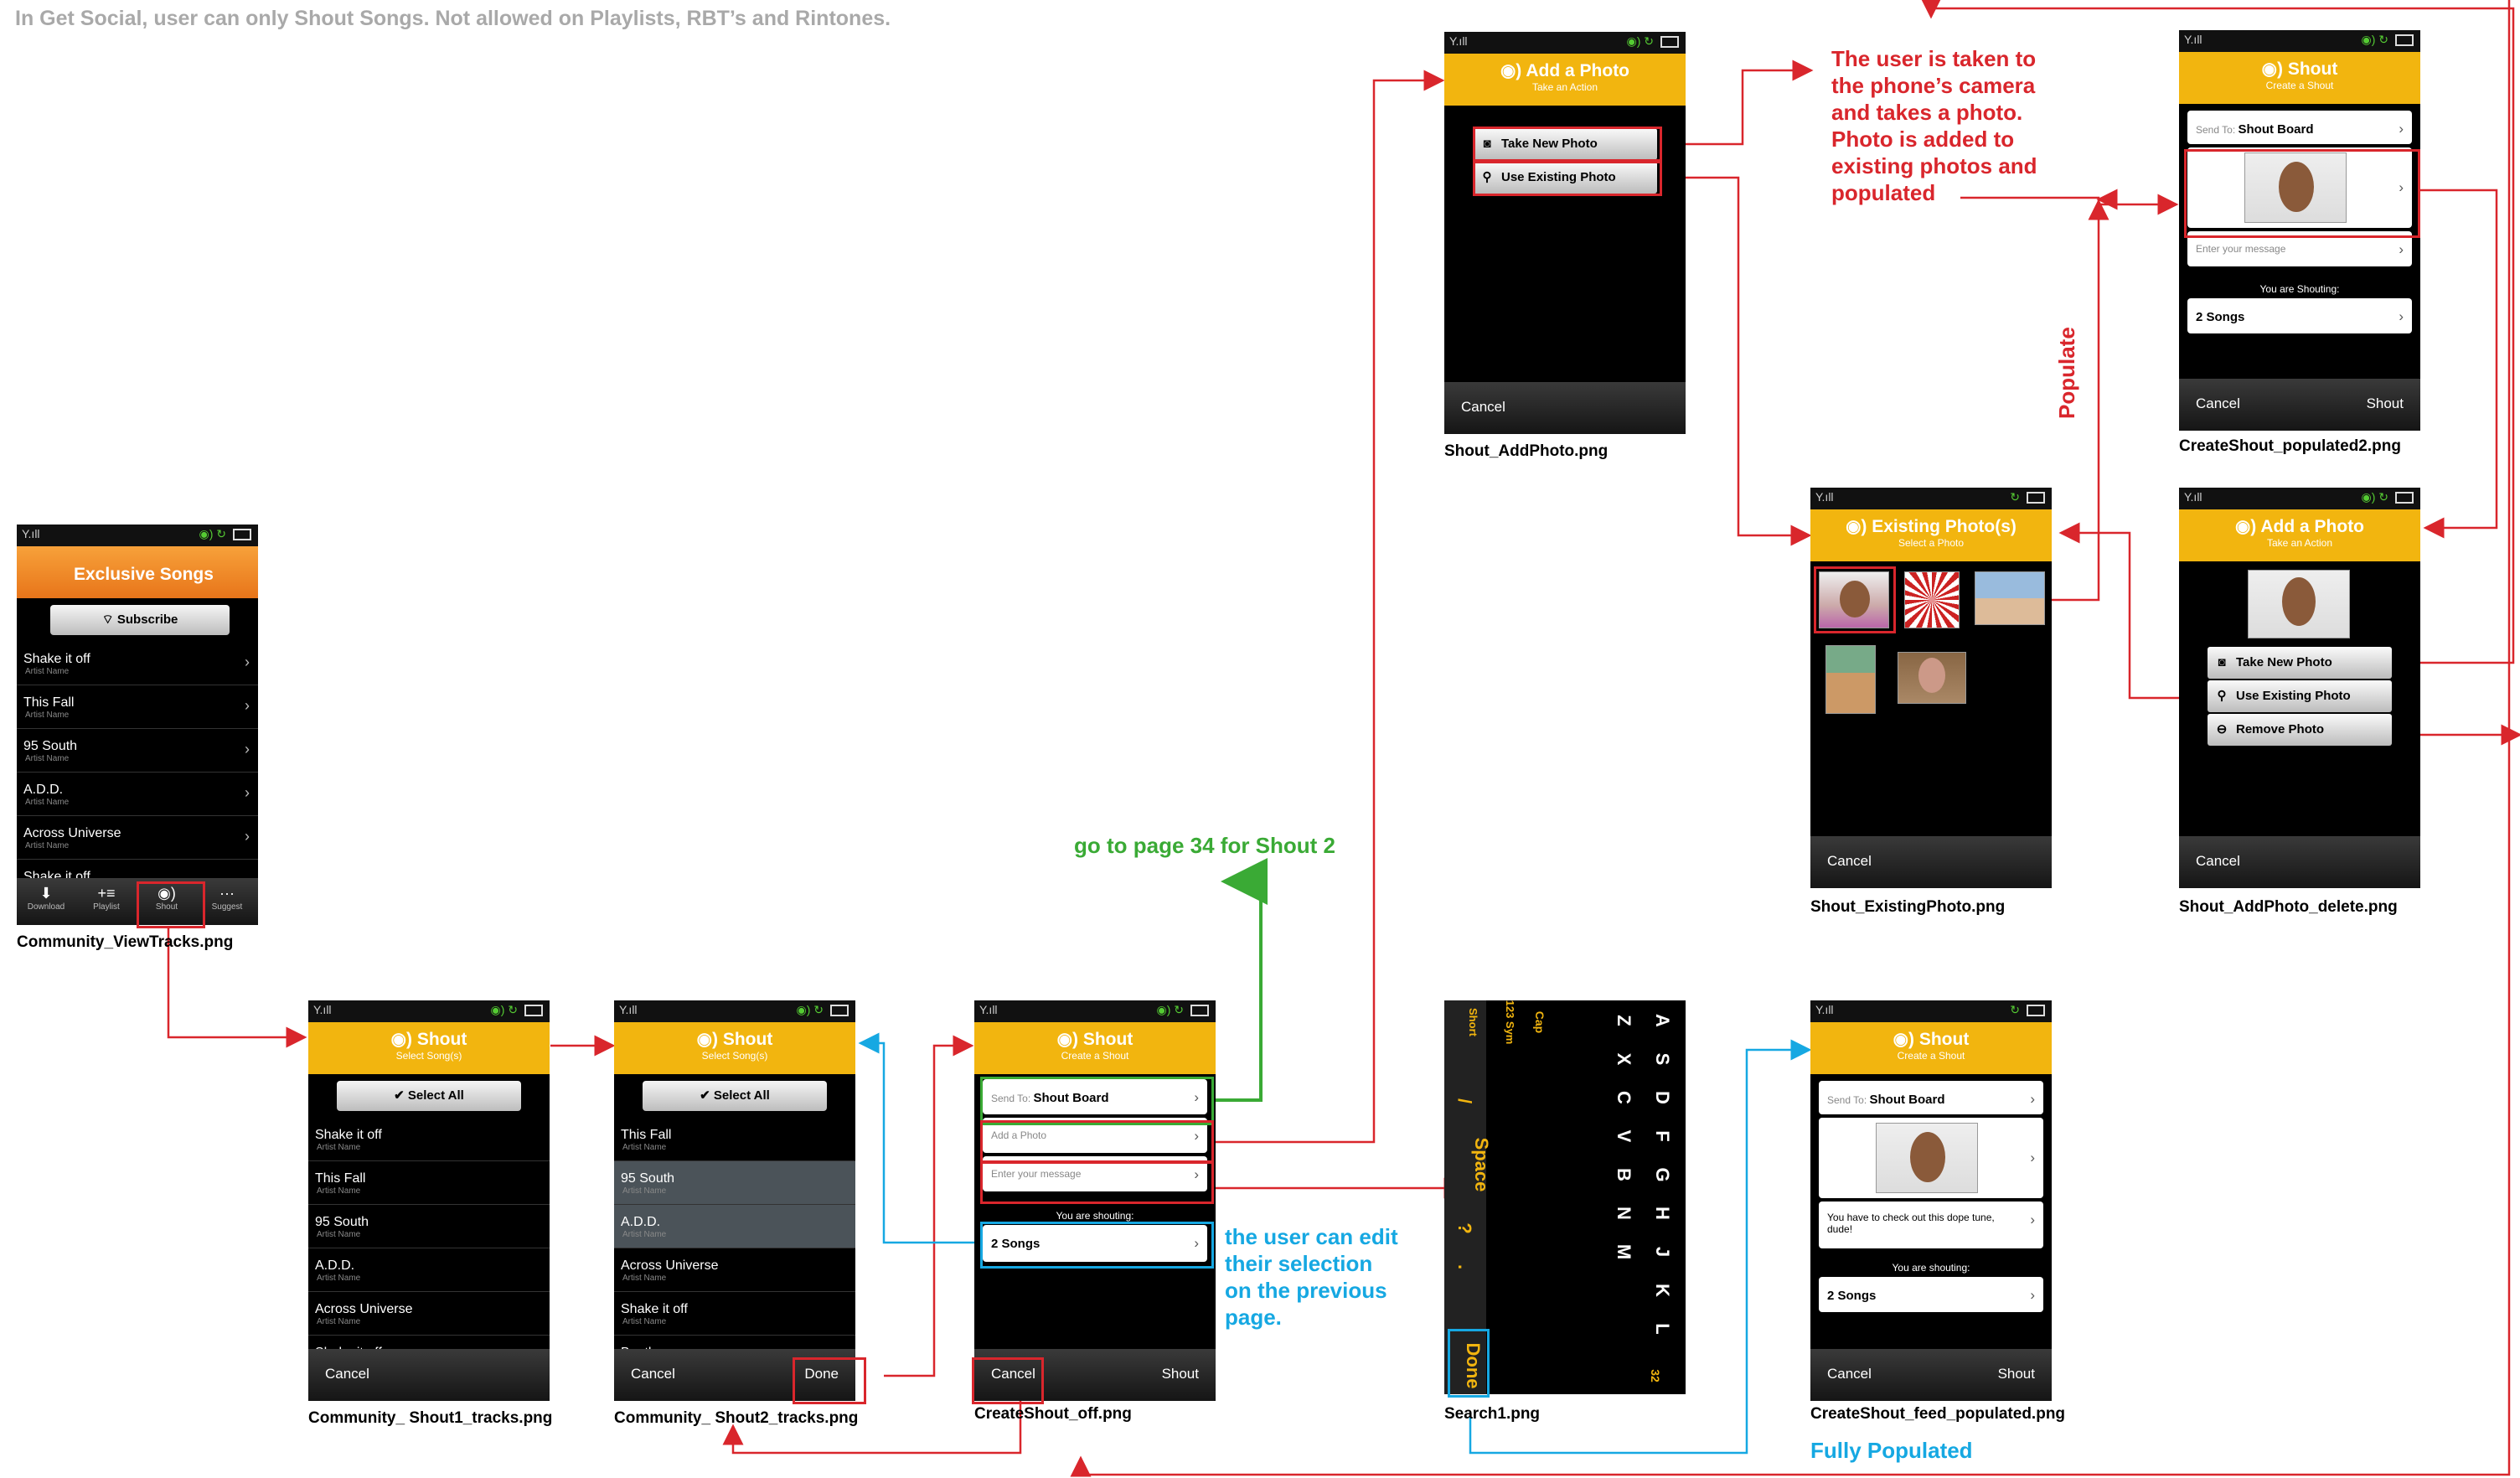 This screenshot has width=2520, height=1478. What do you see at coordinates (46, 899) in the screenshot?
I see `tab-download: ⬇ Download` at bounding box center [46, 899].